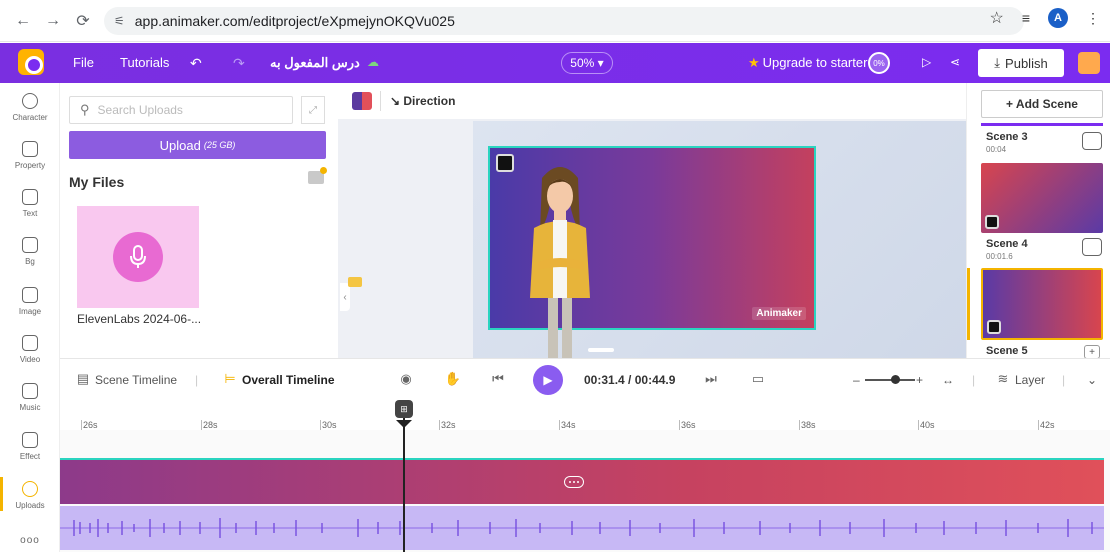  Describe the element at coordinates (687, 425) in the screenshot. I see `tick-label: 36s` at that location.